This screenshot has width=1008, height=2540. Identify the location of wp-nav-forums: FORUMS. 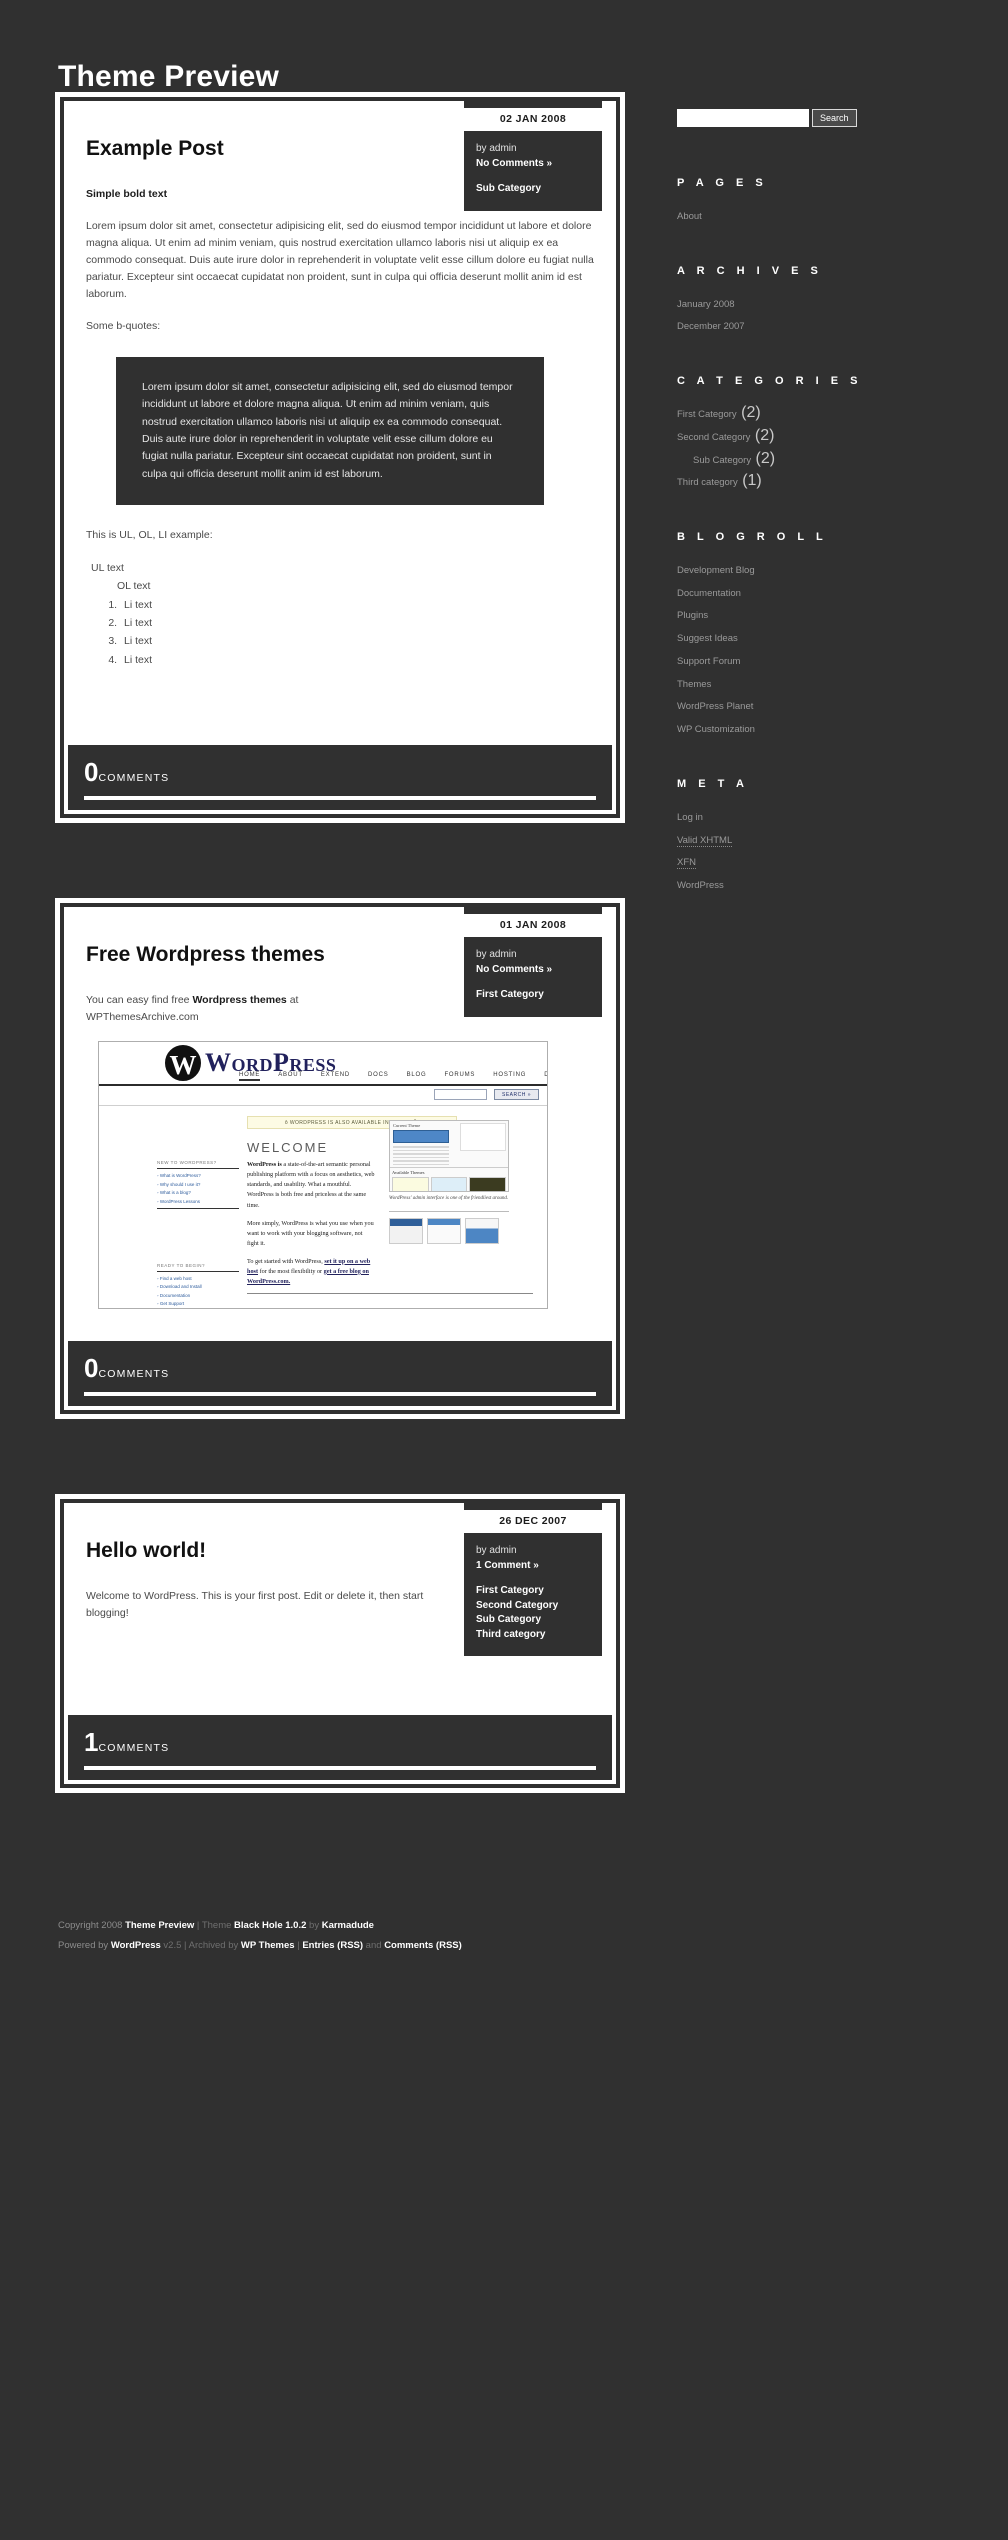
(459, 1076).